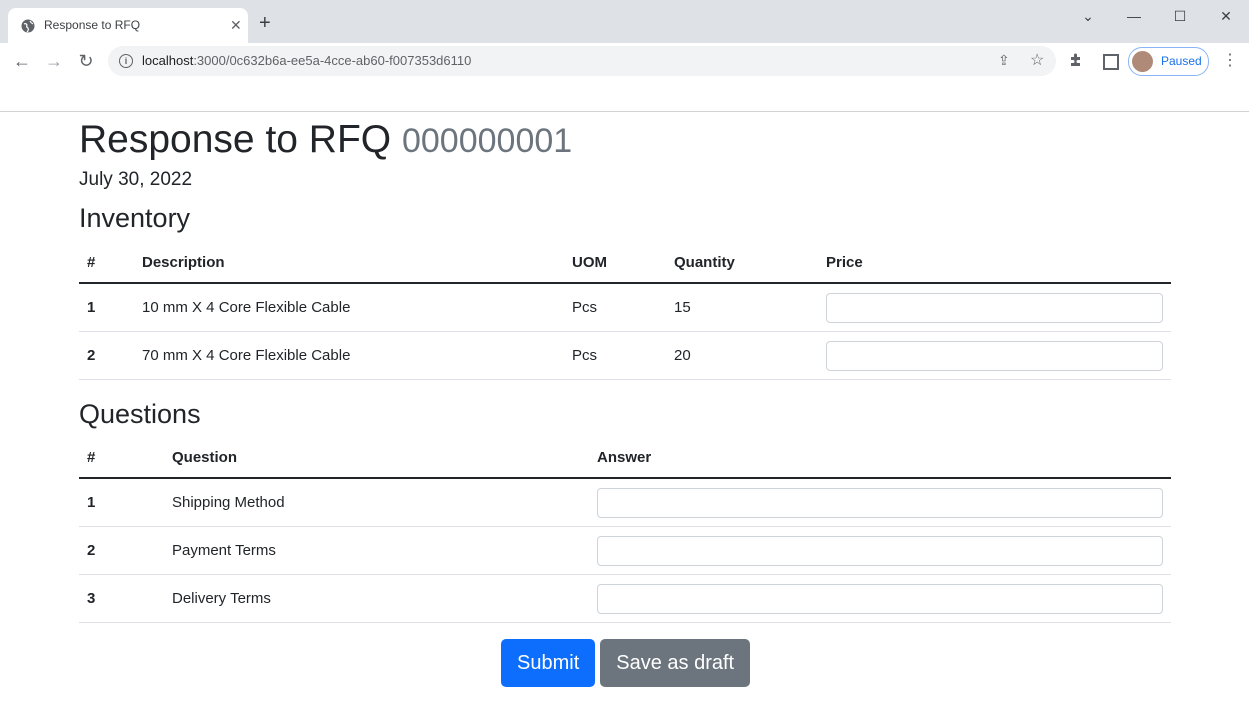  What do you see at coordinates (1004, 60) in the screenshot?
I see `share-icon: ⇪` at bounding box center [1004, 60].